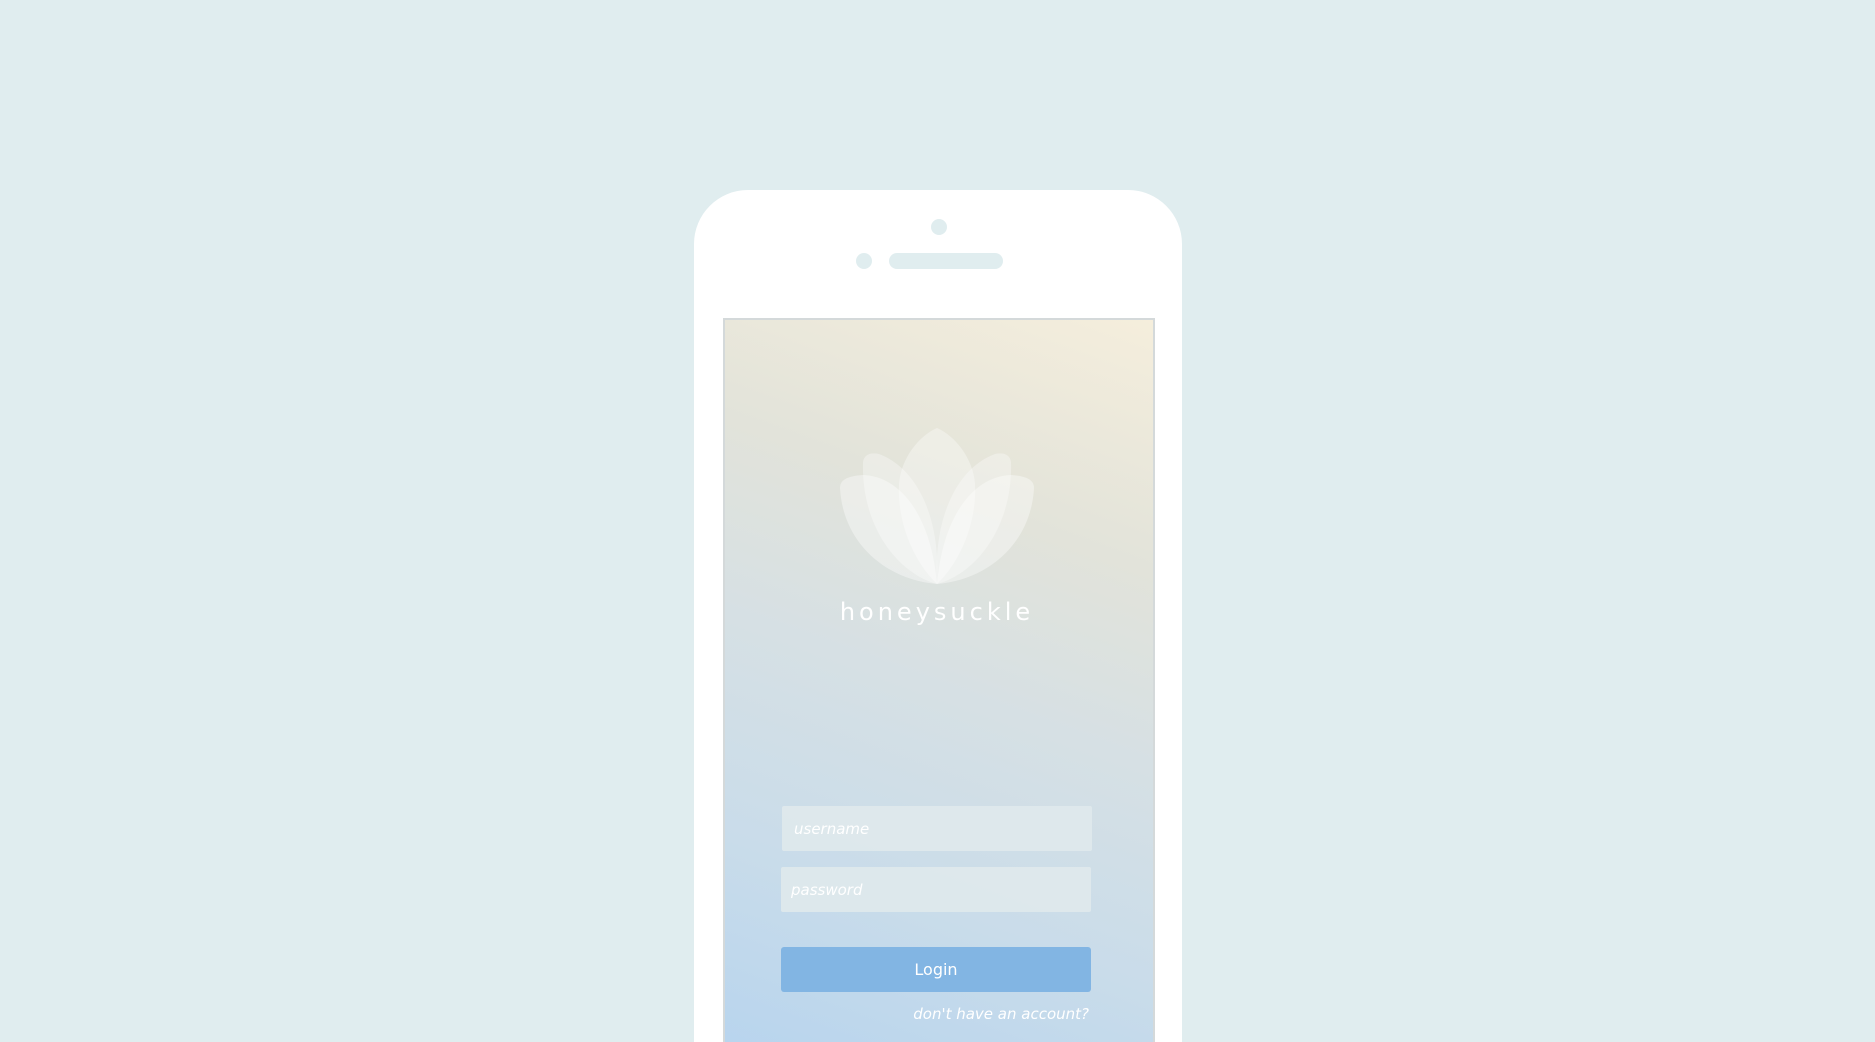 The width and height of the screenshot is (1875, 1042). What do you see at coordinates (937, 612) in the screenshot?
I see `brand-name: honeysuckle` at bounding box center [937, 612].